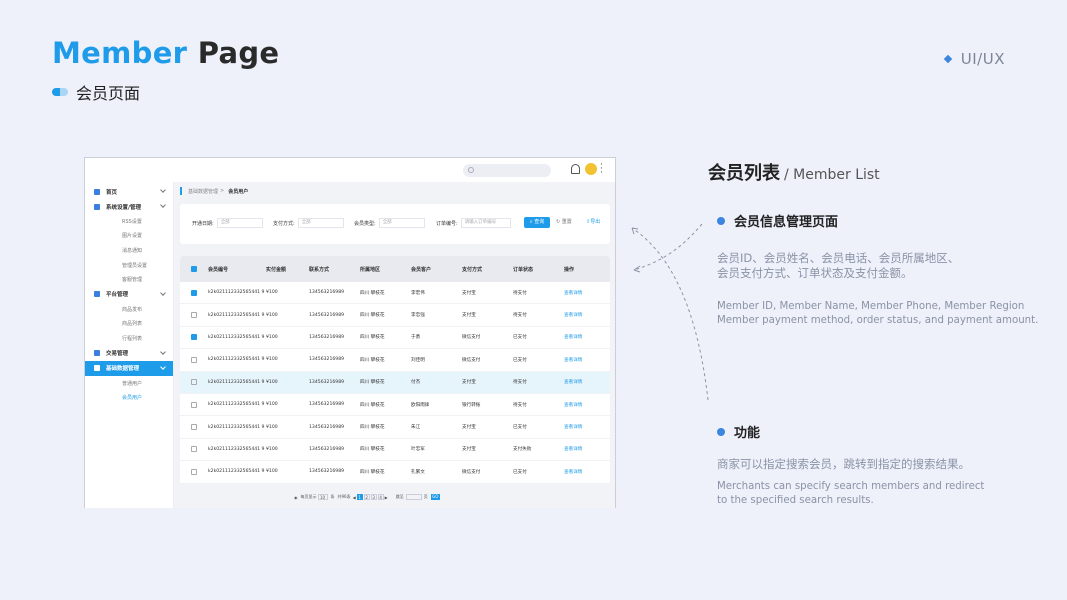 The width and height of the screenshot is (1067, 600). What do you see at coordinates (413, 497) in the screenshot?
I see `jump-input` at bounding box center [413, 497].